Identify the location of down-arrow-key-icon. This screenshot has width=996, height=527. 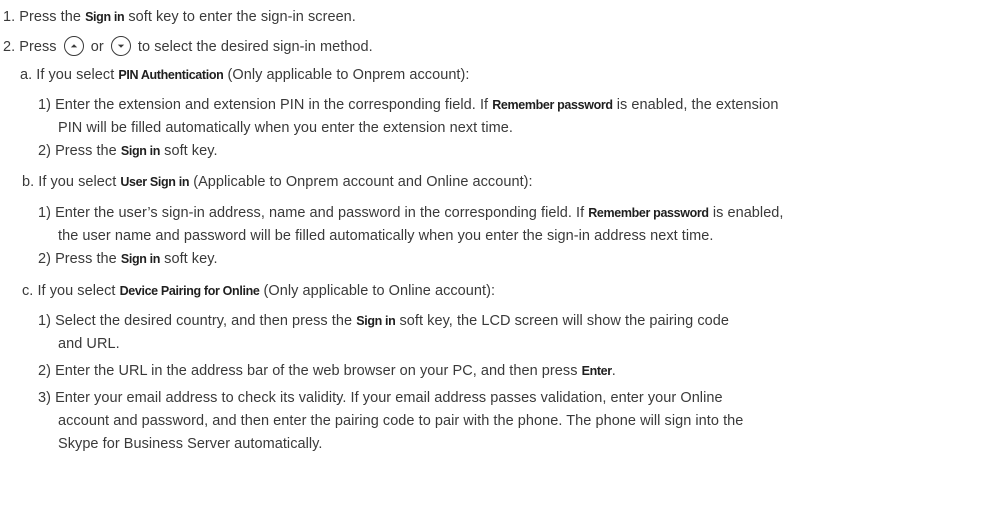
(120, 46).